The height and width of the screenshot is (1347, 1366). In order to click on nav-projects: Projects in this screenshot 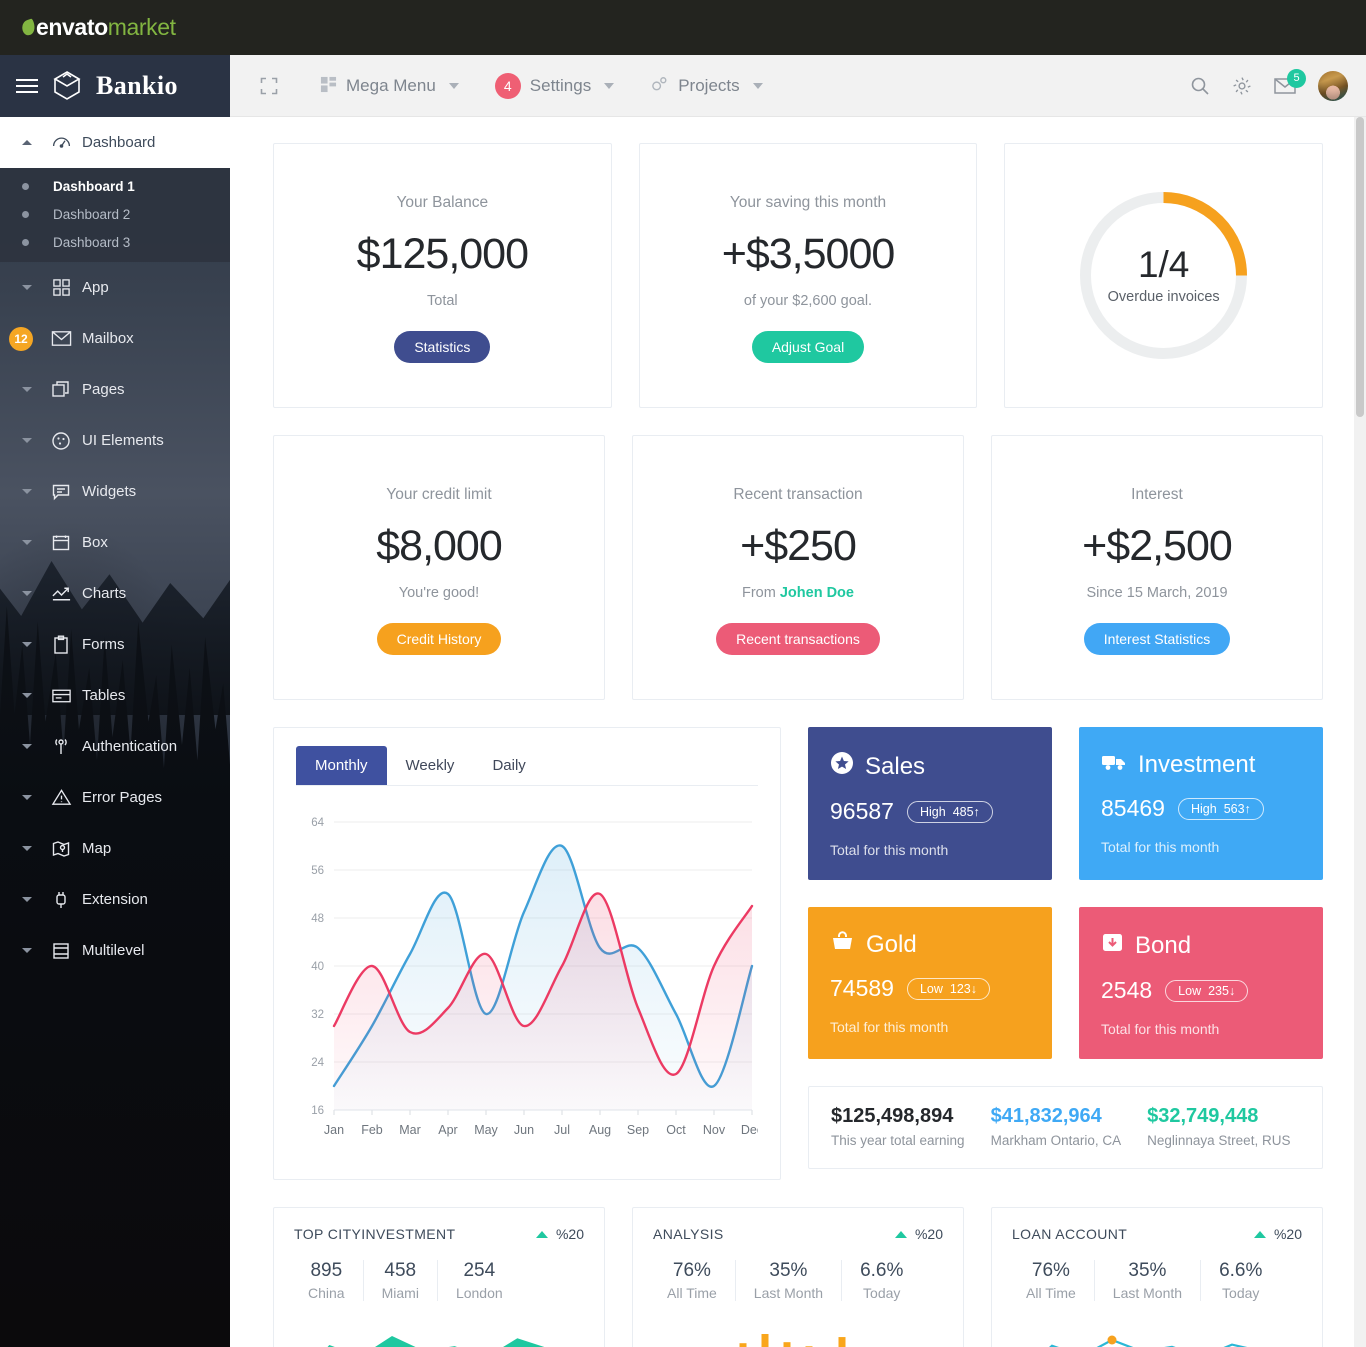, I will do `click(706, 85)`.